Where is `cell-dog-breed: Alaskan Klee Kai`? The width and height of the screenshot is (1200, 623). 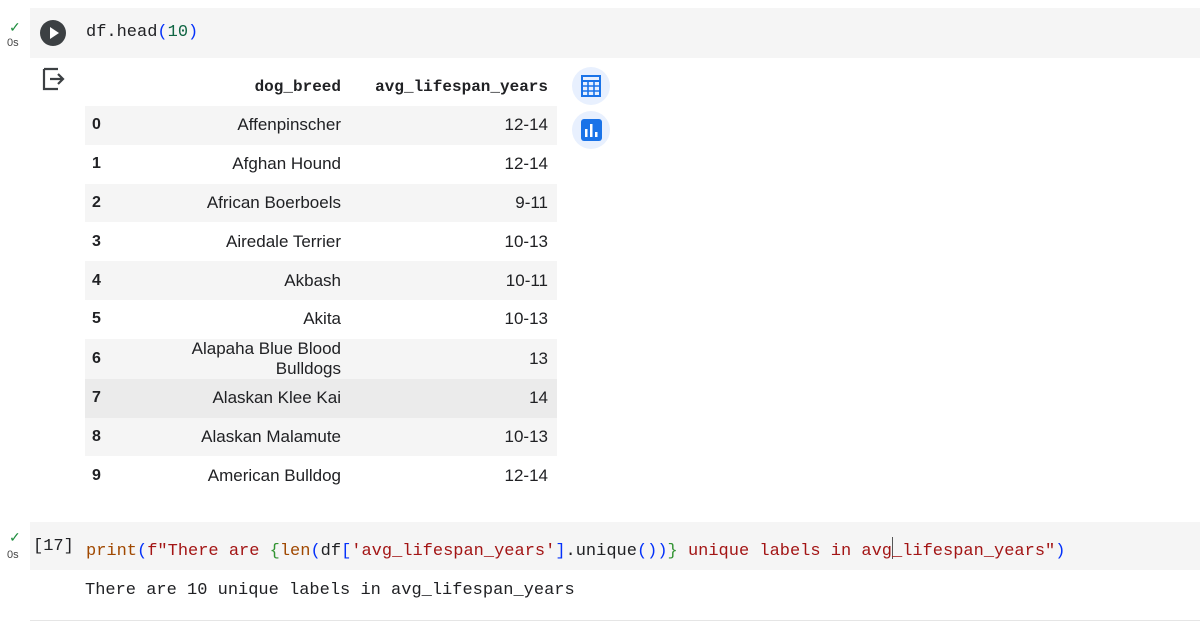 cell-dog-breed: Alaskan Klee Kai is located at coordinates (234, 398).